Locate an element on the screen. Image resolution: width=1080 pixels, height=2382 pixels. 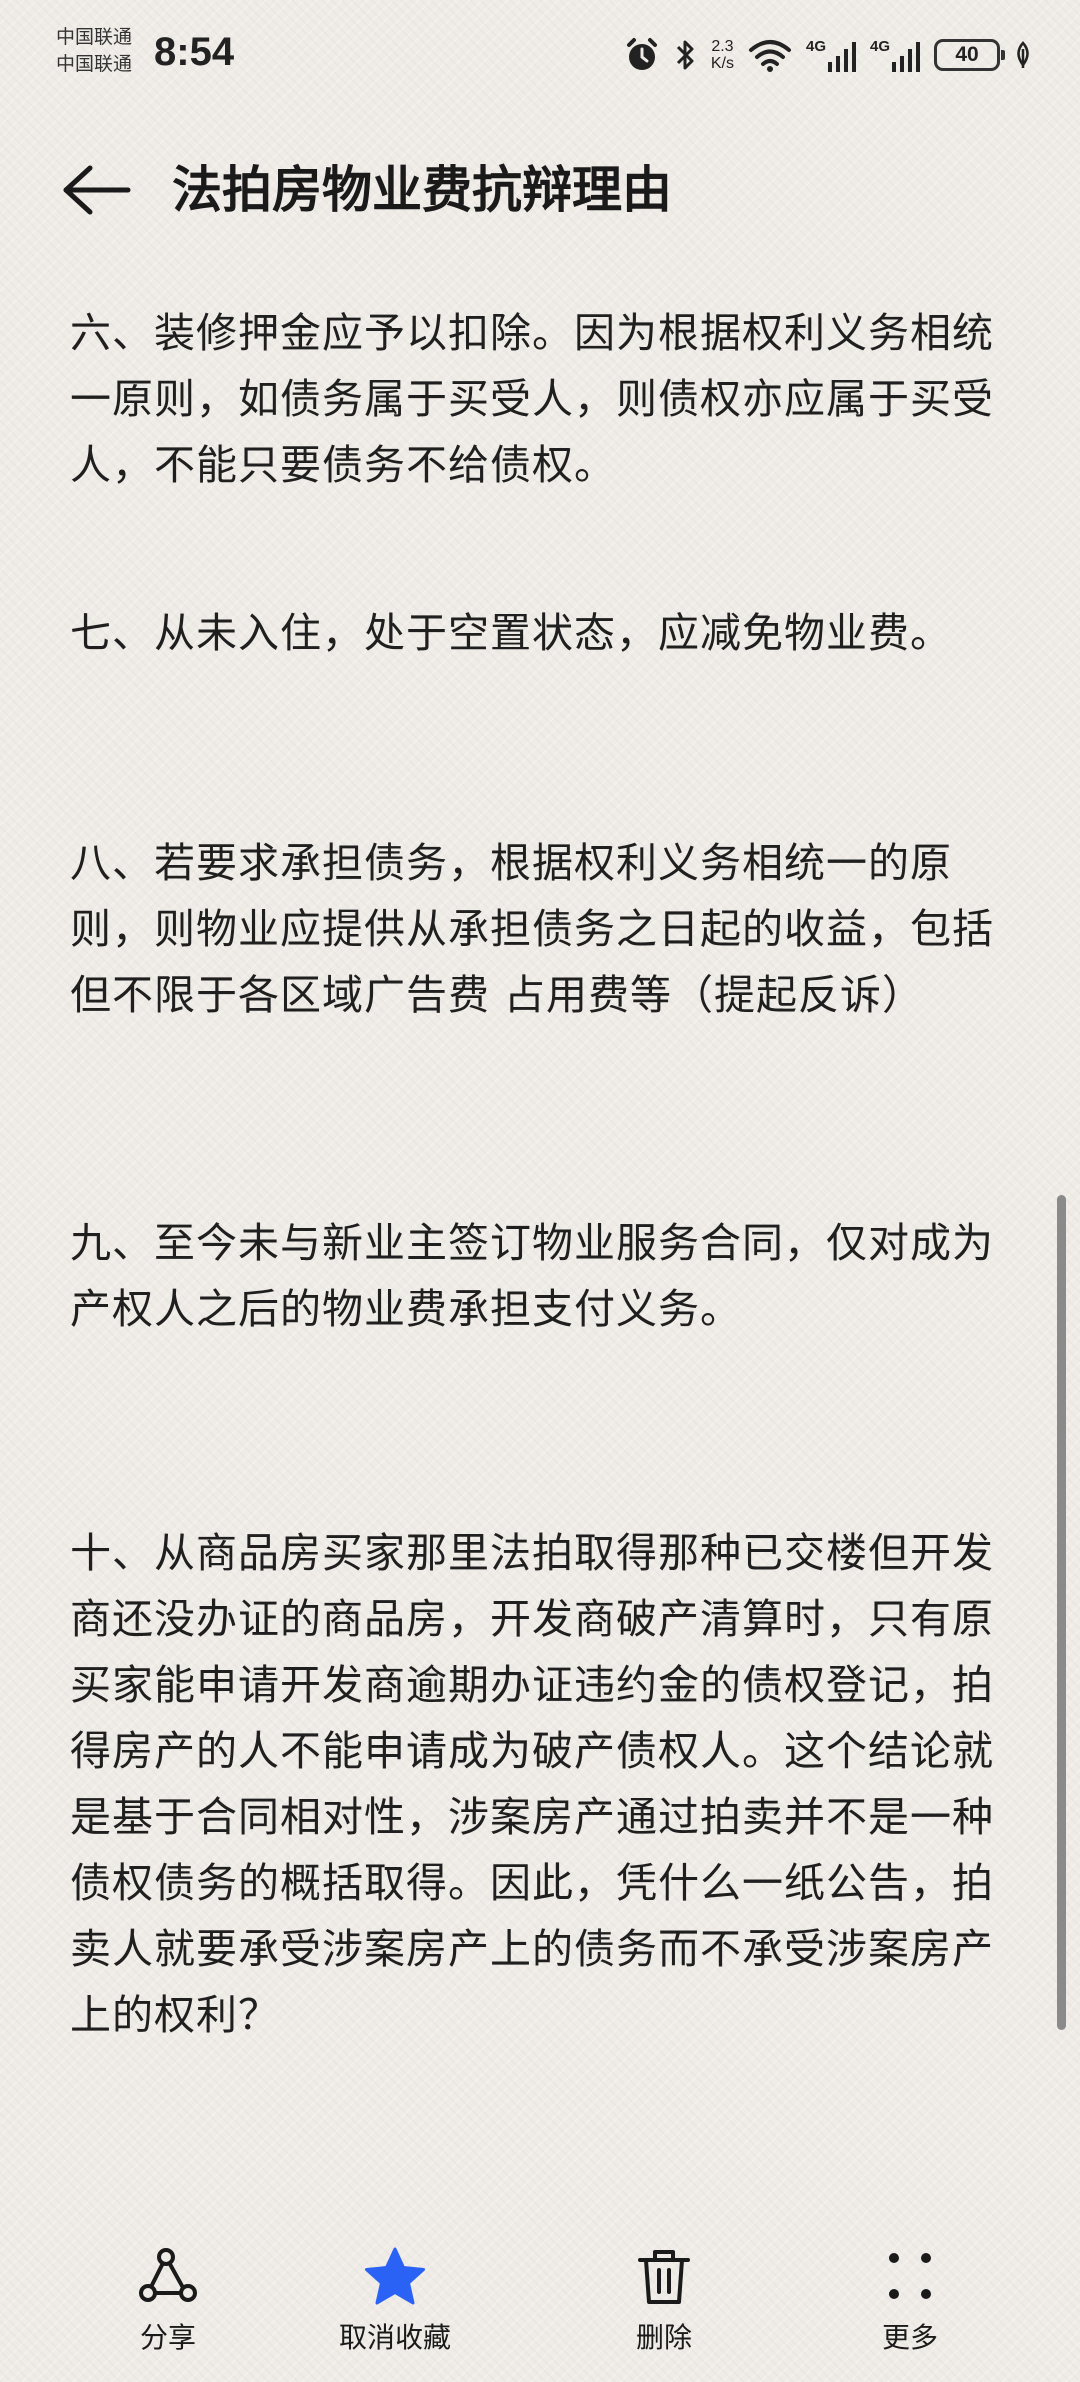
back-arrow-icon is located at coordinates (97, 190).